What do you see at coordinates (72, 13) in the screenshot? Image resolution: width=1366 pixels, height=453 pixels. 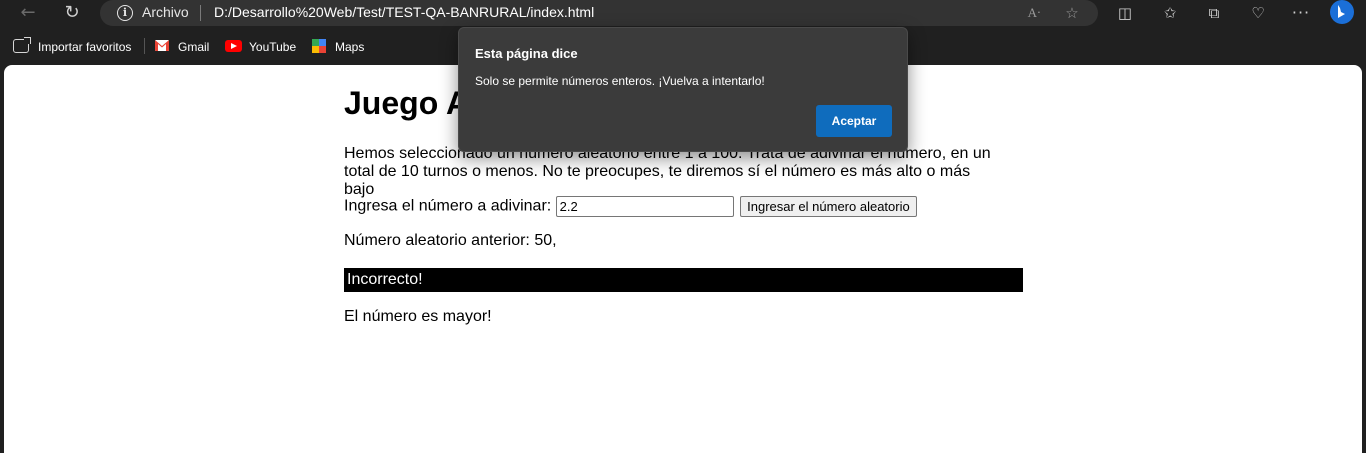 I see `reload-icon: ↻` at bounding box center [72, 13].